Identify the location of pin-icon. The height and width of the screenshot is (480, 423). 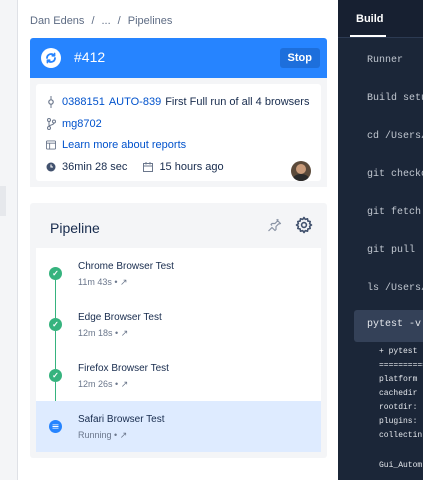
(275, 225).